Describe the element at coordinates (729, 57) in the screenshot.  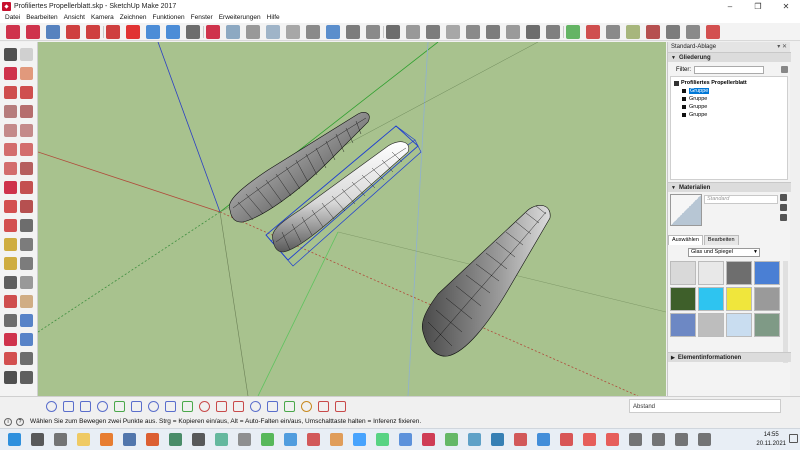
I see `outliner-header: ▼ Gliederung` at that location.